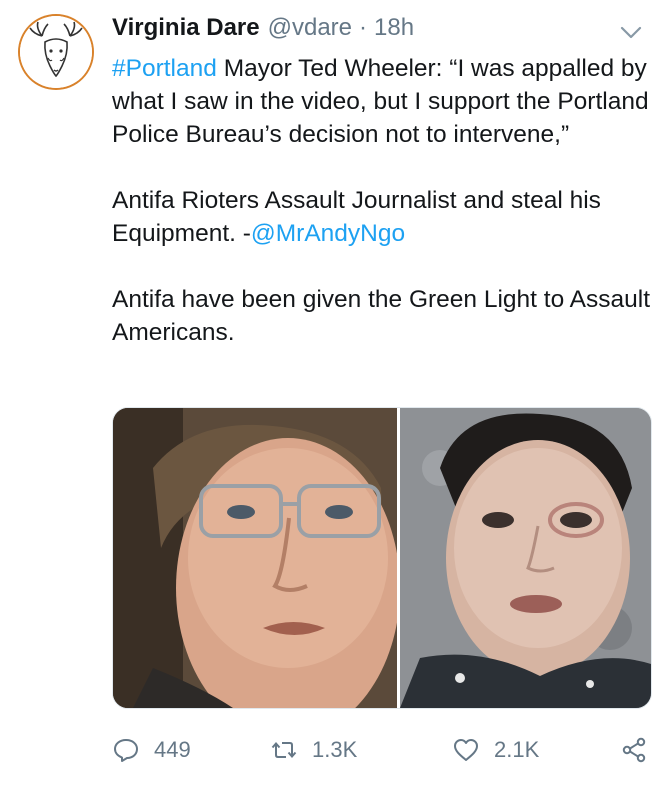  I want to click on mention-link: @MrAndyNgo, so click(328, 233).